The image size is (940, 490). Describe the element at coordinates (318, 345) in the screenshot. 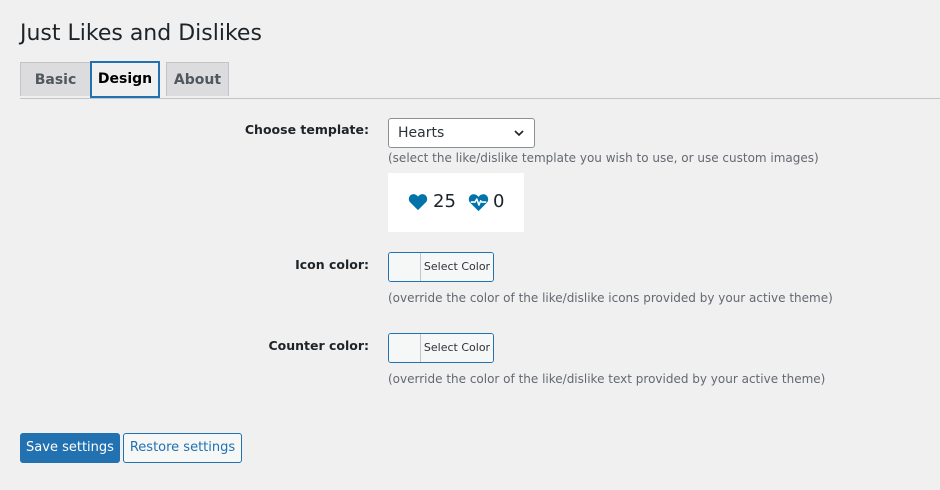

I see `counter-color-label: Counter color:` at that location.